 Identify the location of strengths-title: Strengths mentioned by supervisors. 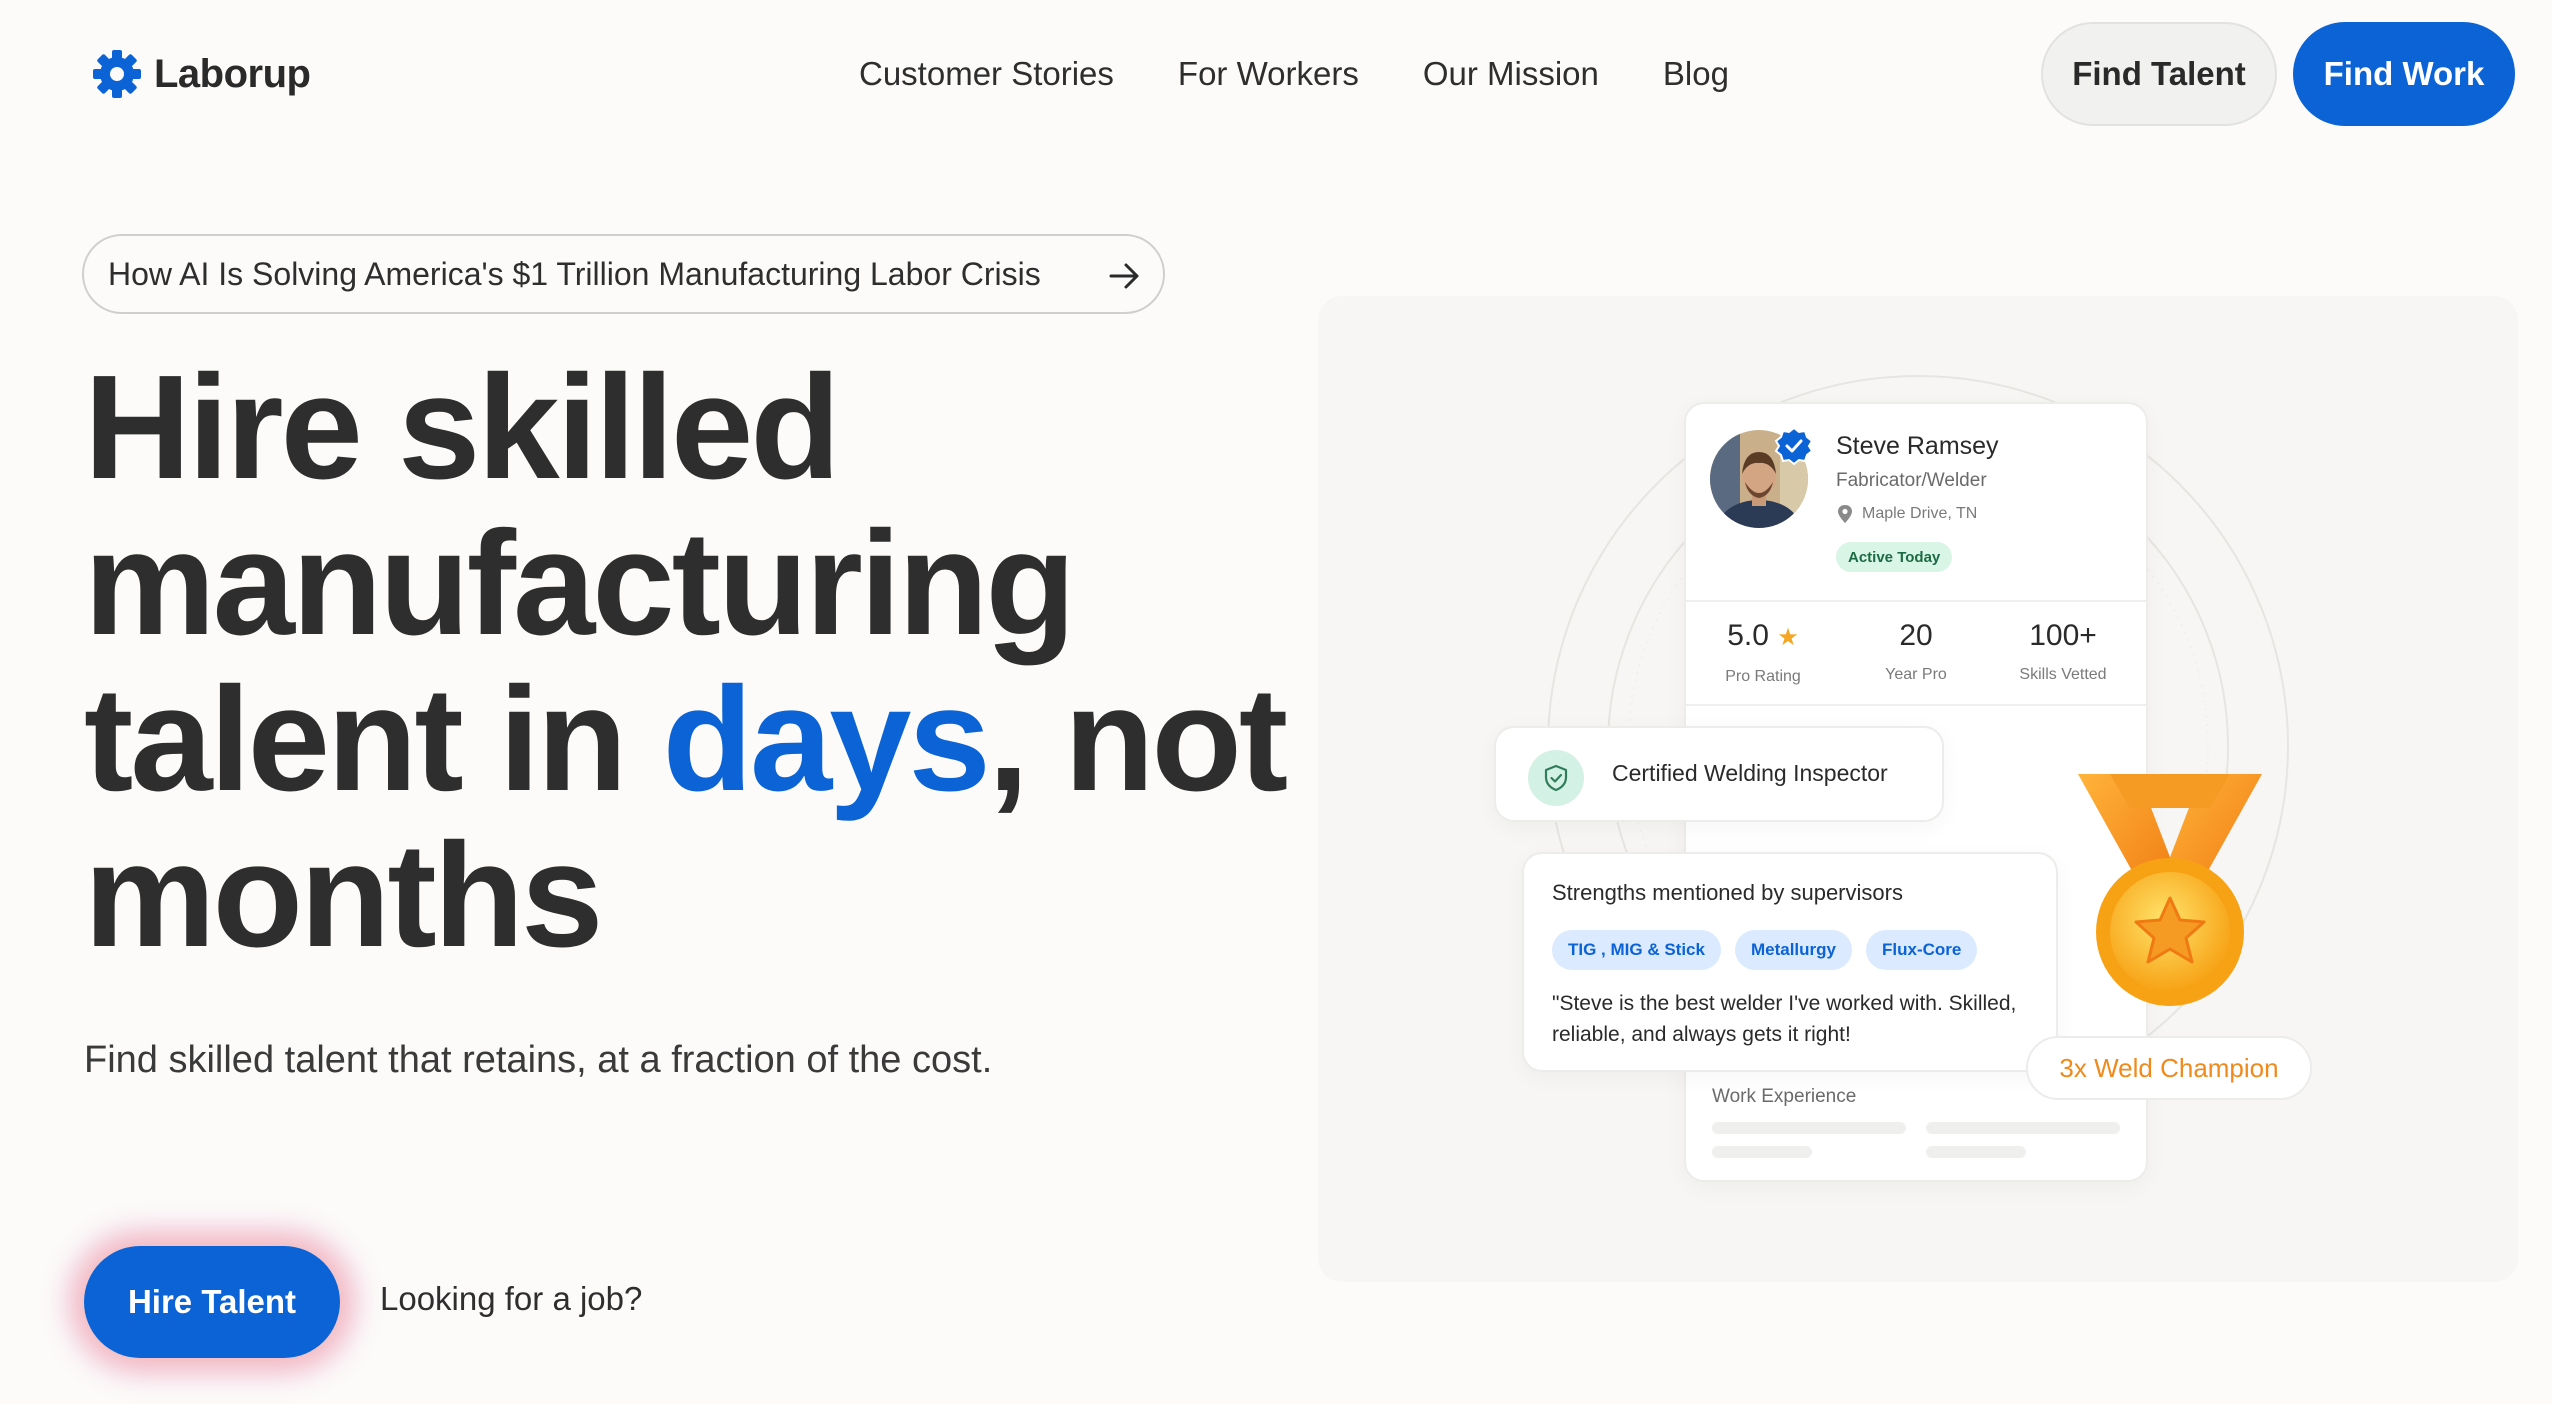
(1727, 892).